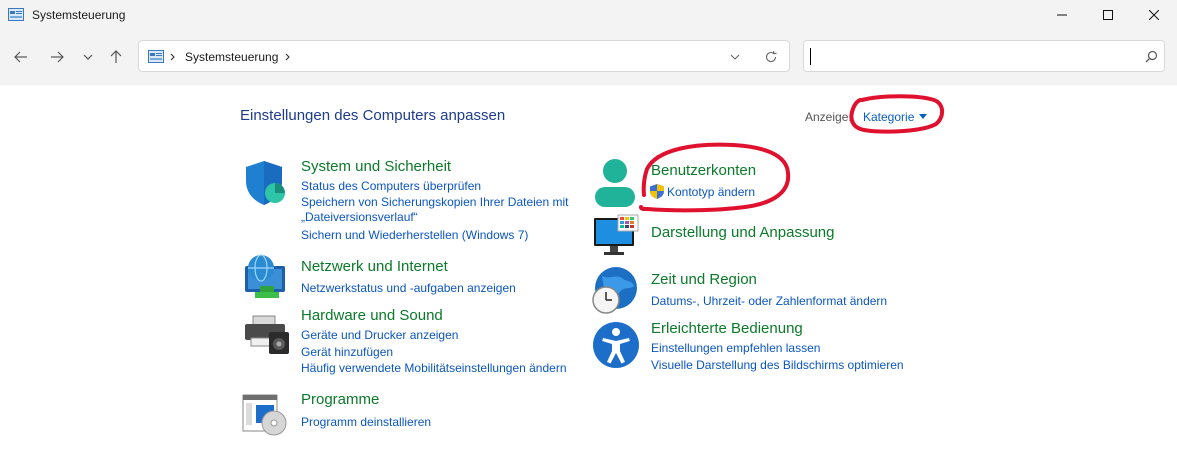 The width and height of the screenshot is (1177, 456). Describe the element at coordinates (727, 328) in the screenshot. I see `category-ease-of-access: Erleichterte Bedienung` at that location.